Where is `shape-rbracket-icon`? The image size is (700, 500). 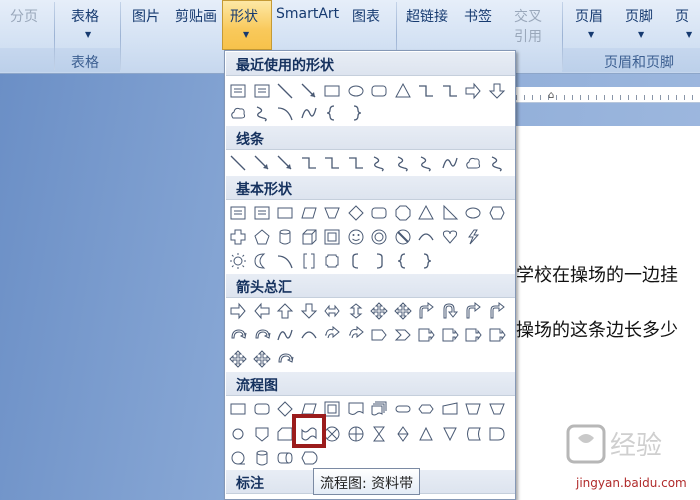
shape-rbracket-icon is located at coordinates (379, 261).